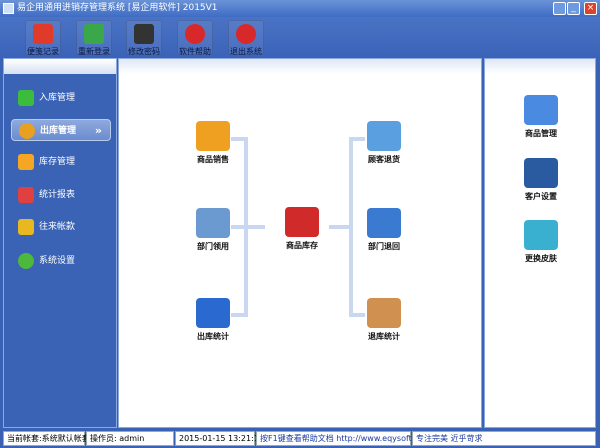 Image resolution: width=600 pixels, height=448 pixels. I want to click on users-button: 重新登录, so click(94, 38).